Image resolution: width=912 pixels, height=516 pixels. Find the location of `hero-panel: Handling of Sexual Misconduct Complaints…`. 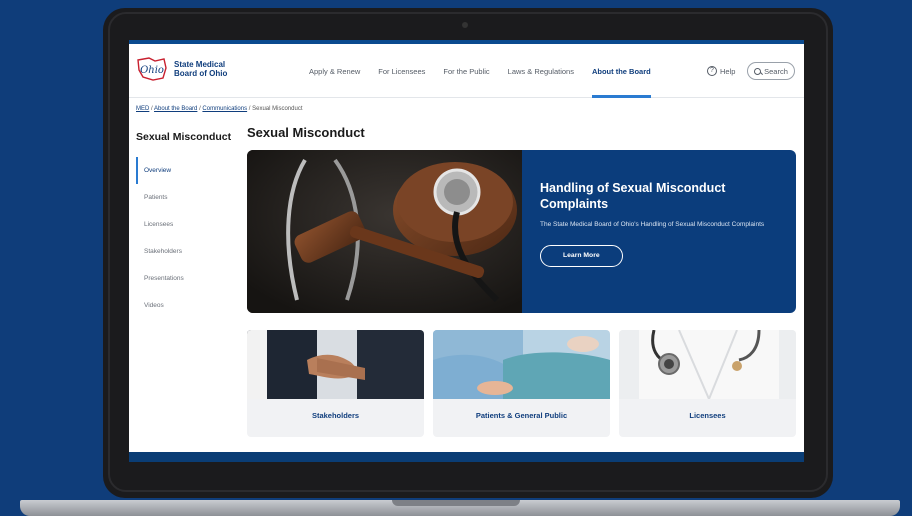

hero-panel: Handling of Sexual Misconduct Complaints… is located at coordinates (659, 231).